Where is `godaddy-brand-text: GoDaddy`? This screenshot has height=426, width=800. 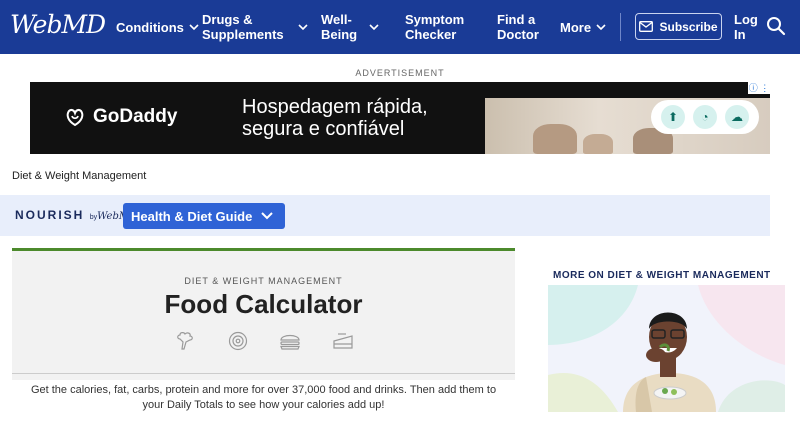 godaddy-brand-text: GoDaddy is located at coordinates (135, 116).